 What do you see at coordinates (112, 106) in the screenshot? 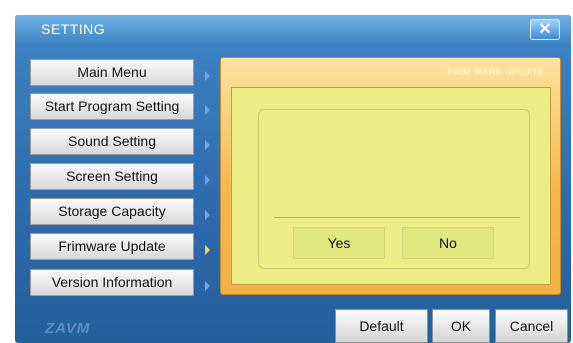
I see `menu-item-start-program-setting: Start Program Setting` at bounding box center [112, 106].